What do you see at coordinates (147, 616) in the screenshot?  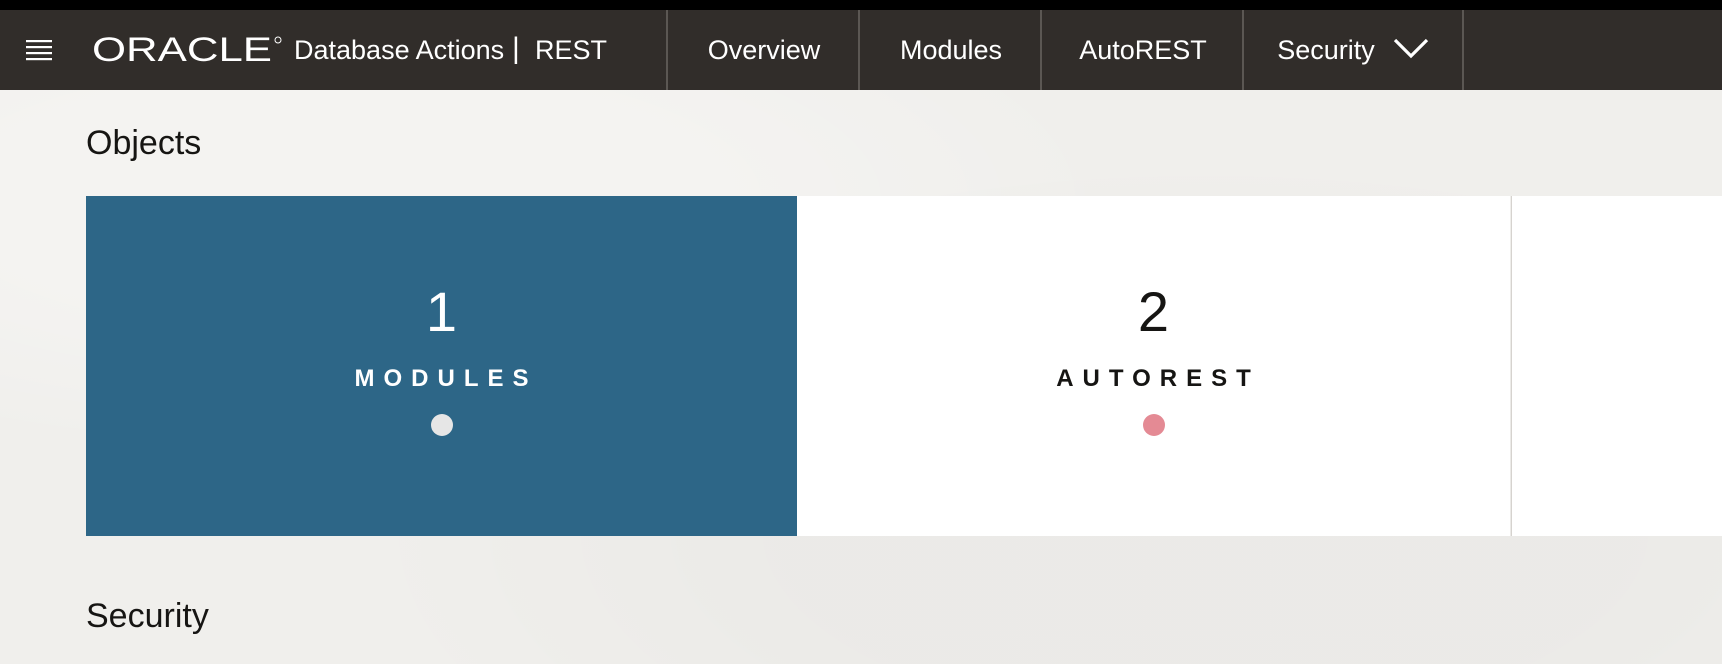 I see `security-section-title: Security` at bounding box center [147, 616].